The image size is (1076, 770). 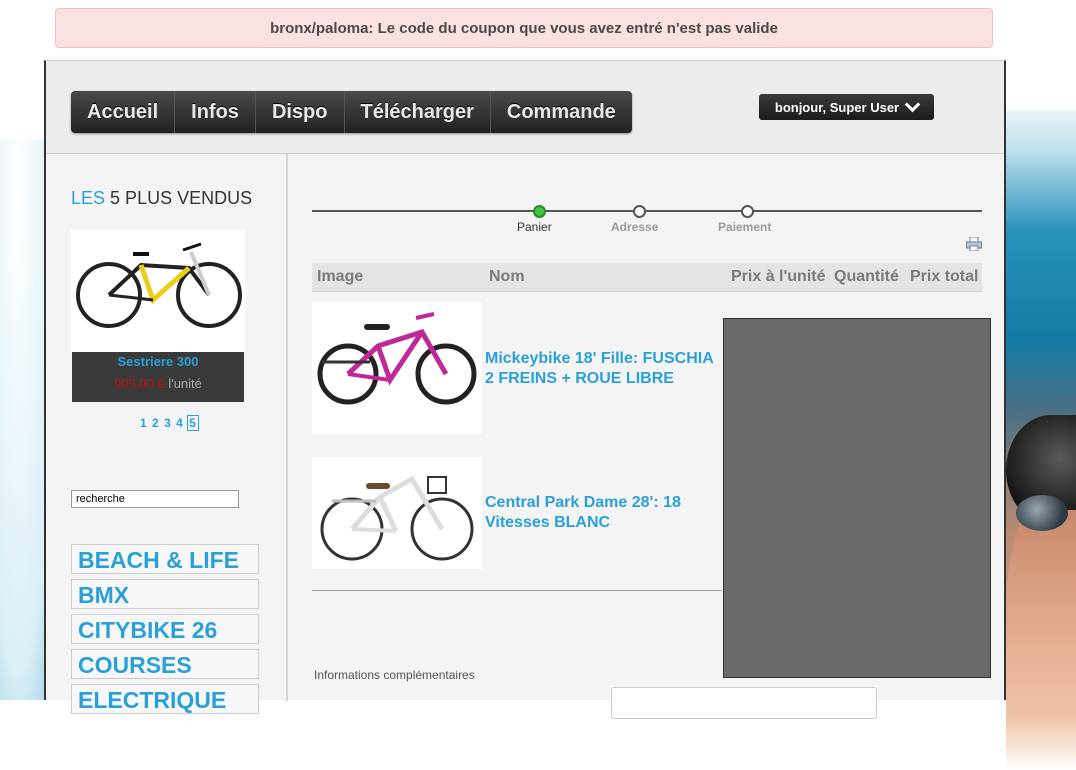 I want to click on print-icon, so click(x=974, y=244).